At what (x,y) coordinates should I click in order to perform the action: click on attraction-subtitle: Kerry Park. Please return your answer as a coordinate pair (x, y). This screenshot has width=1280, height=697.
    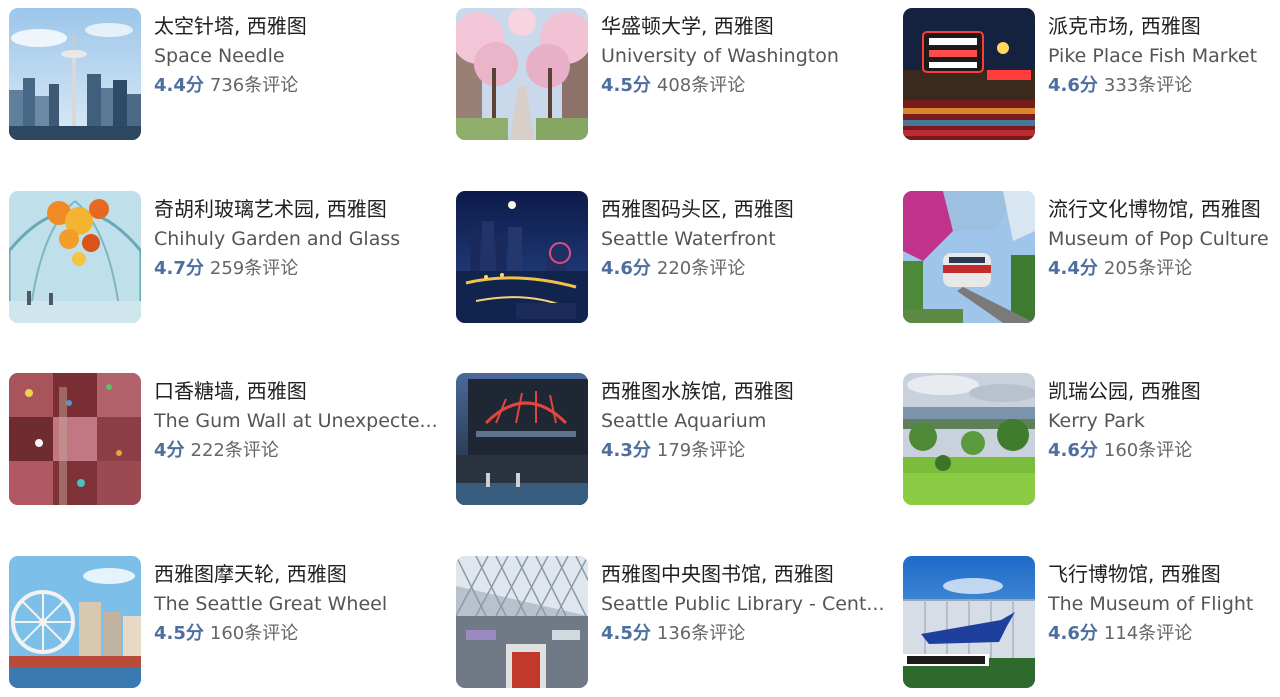
    Looking at the image, I should click on (1096, 421).